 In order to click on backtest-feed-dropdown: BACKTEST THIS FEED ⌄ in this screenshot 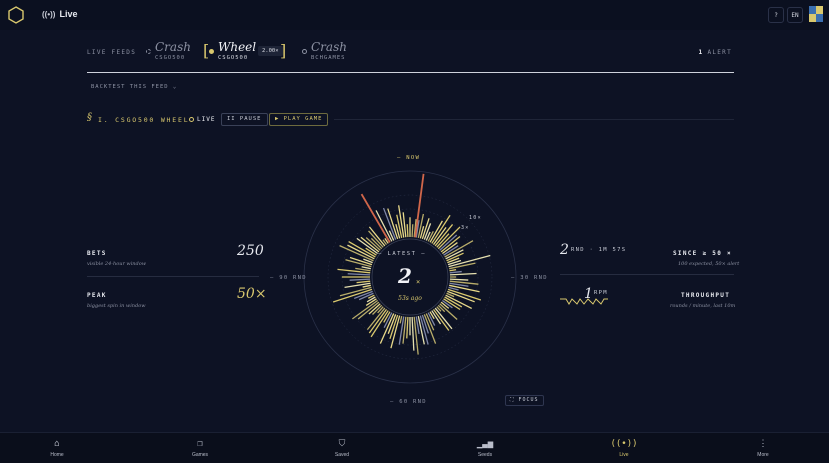, I will do `click(134, 87)`.